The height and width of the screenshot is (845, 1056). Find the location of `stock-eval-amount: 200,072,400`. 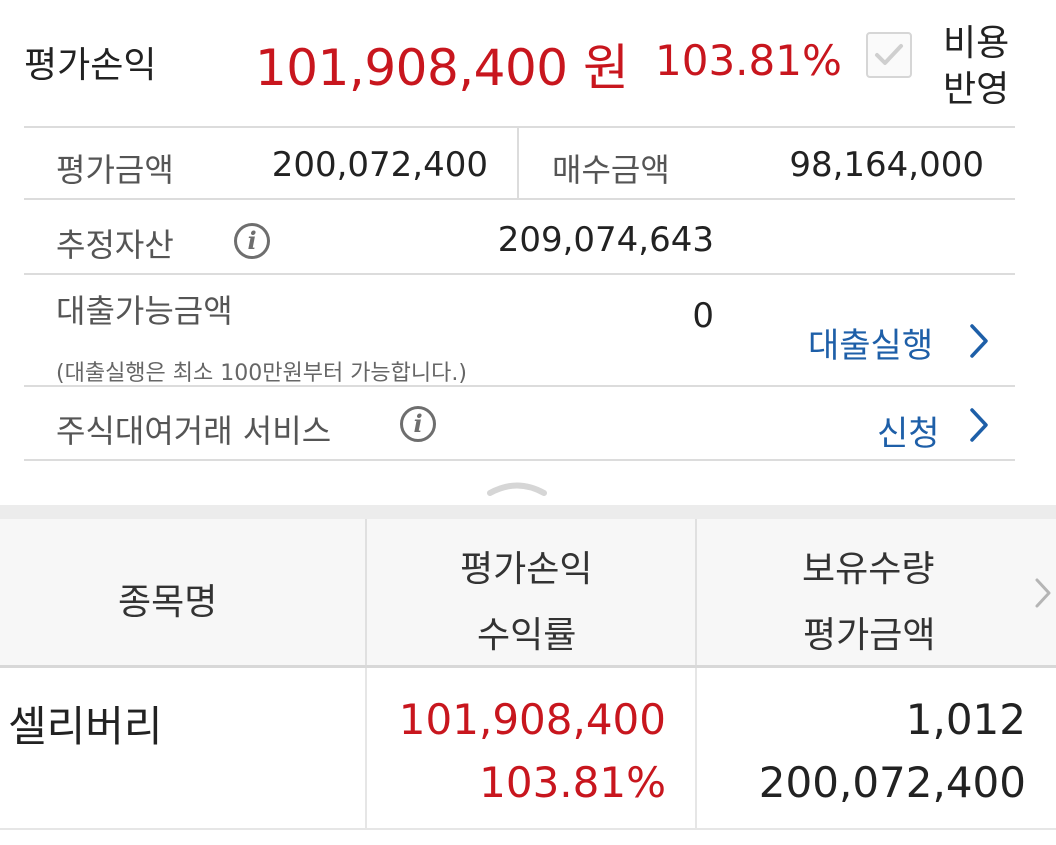

stock-eval-amount: 200,072,400 is located at coordinates (892, 782).